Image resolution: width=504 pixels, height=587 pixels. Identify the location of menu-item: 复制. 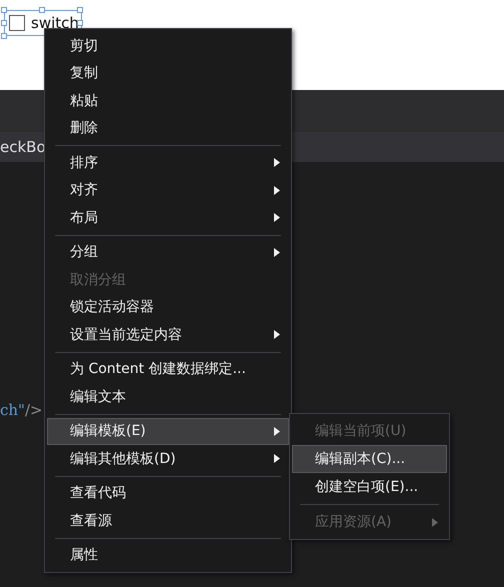
(168, 73).